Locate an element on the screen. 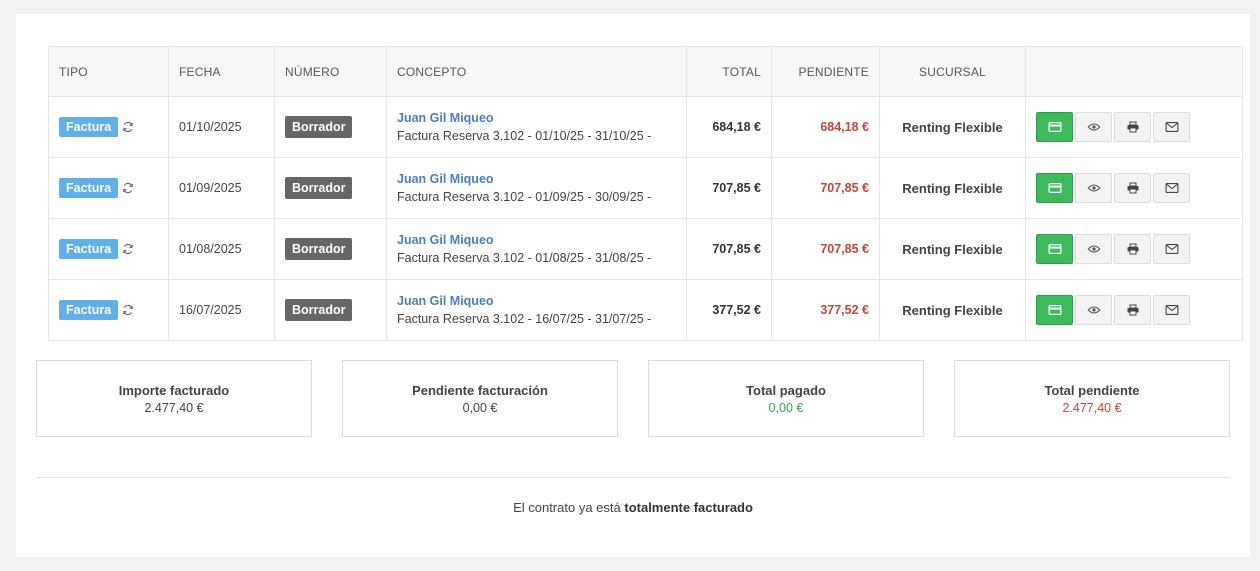 Image resolution: width=1260 pixels, height=571 pixels. header-tipo: TIPO is located at coordinates (108, 71).